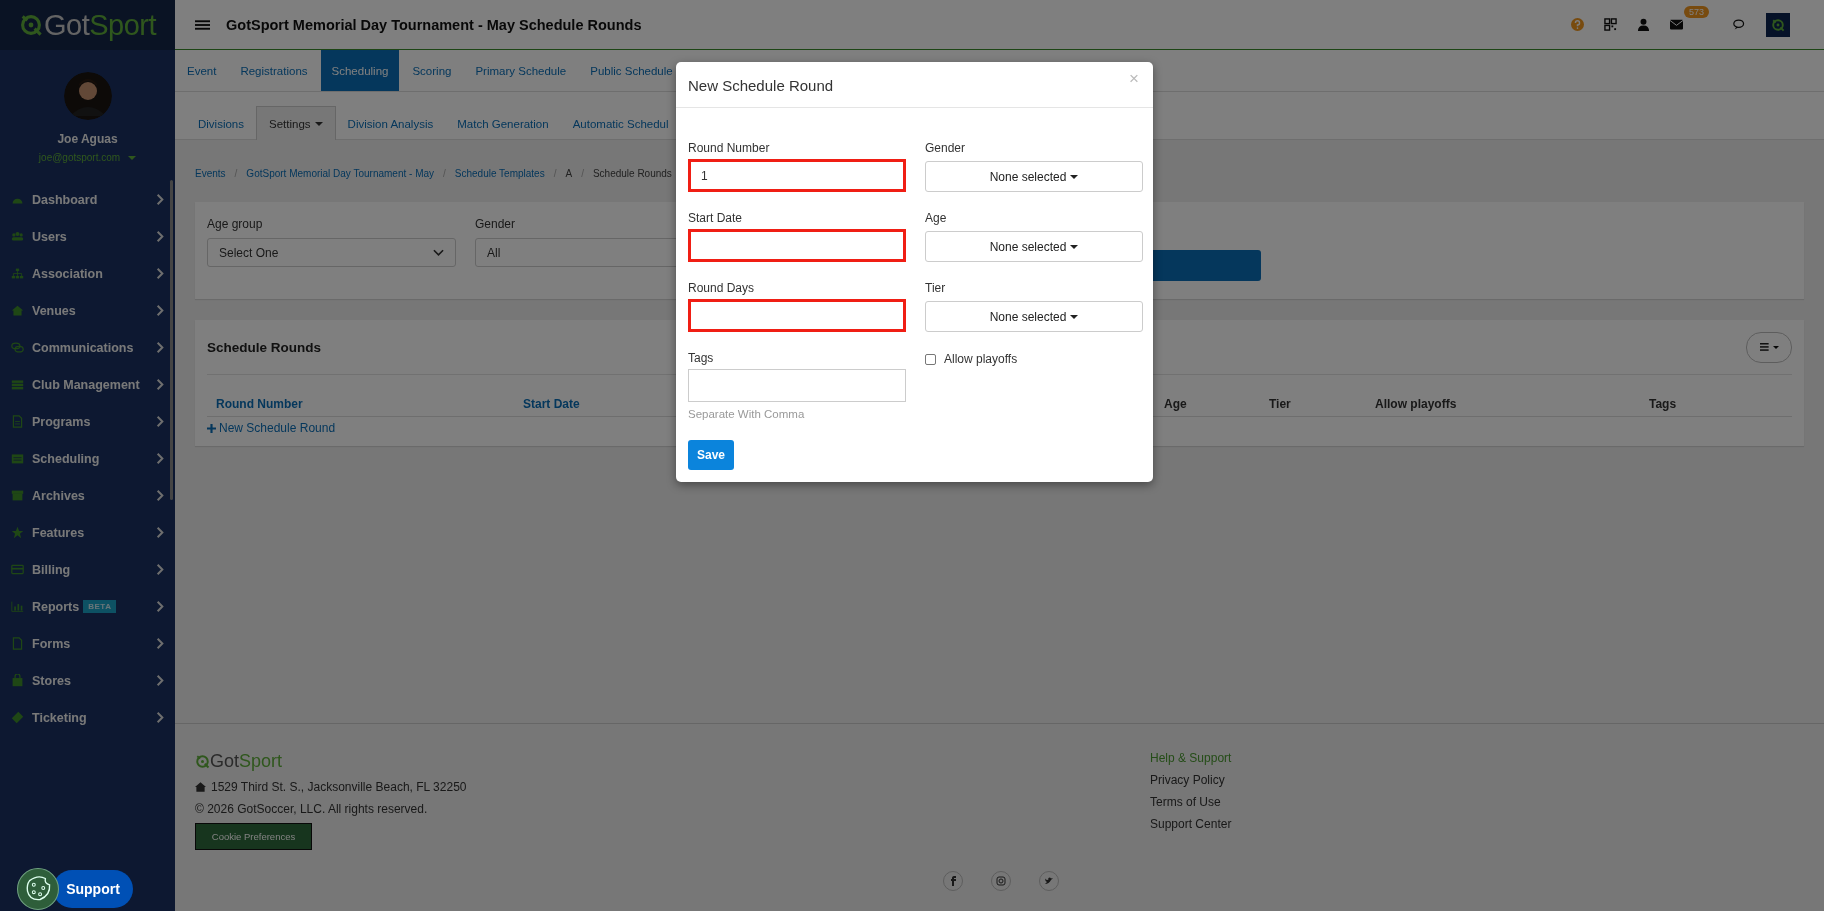 This screenshot has width=1824, height=911. What do you see at coordinates (936, 288) in the screenshot?
I see `field-label: Tier` at bounding box center [936, 288].